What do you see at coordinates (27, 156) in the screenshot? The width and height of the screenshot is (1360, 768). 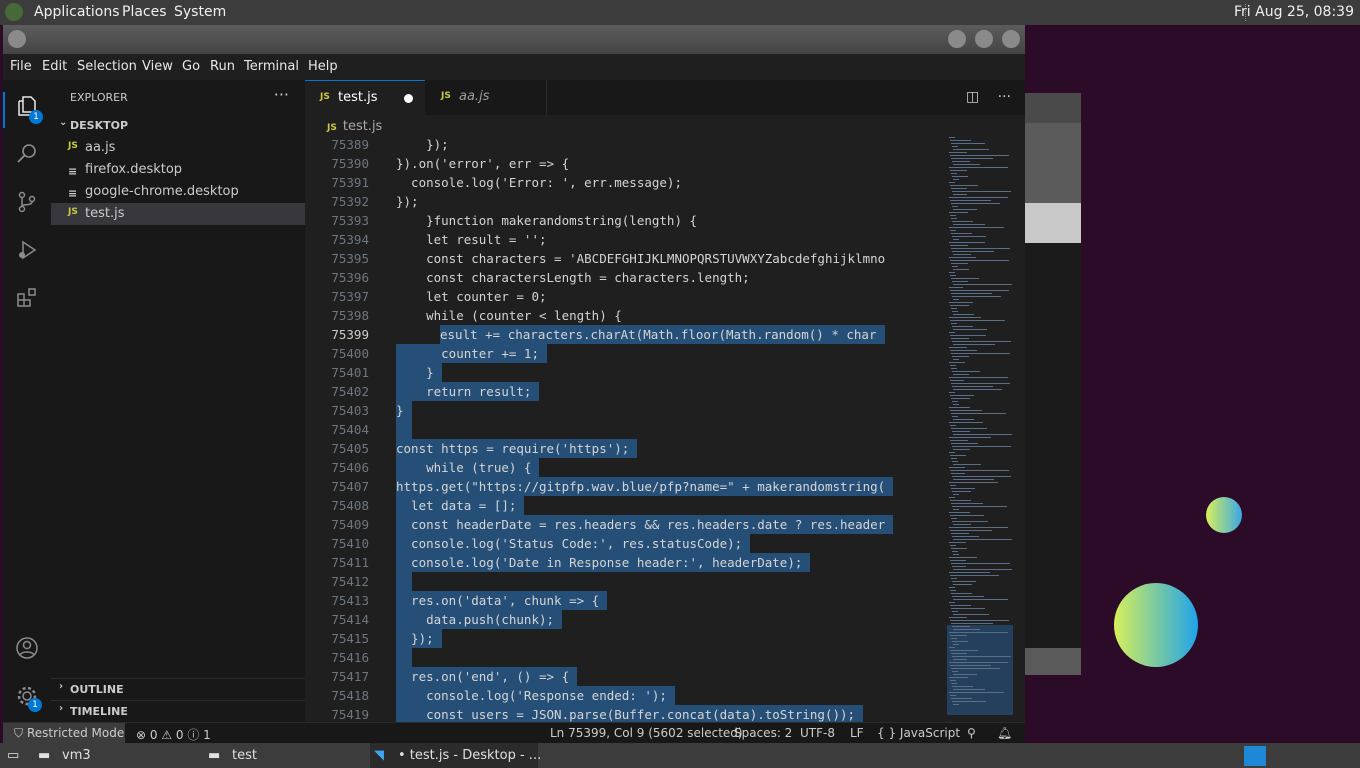 I see `search-icon` at bounding box center [27, 156].